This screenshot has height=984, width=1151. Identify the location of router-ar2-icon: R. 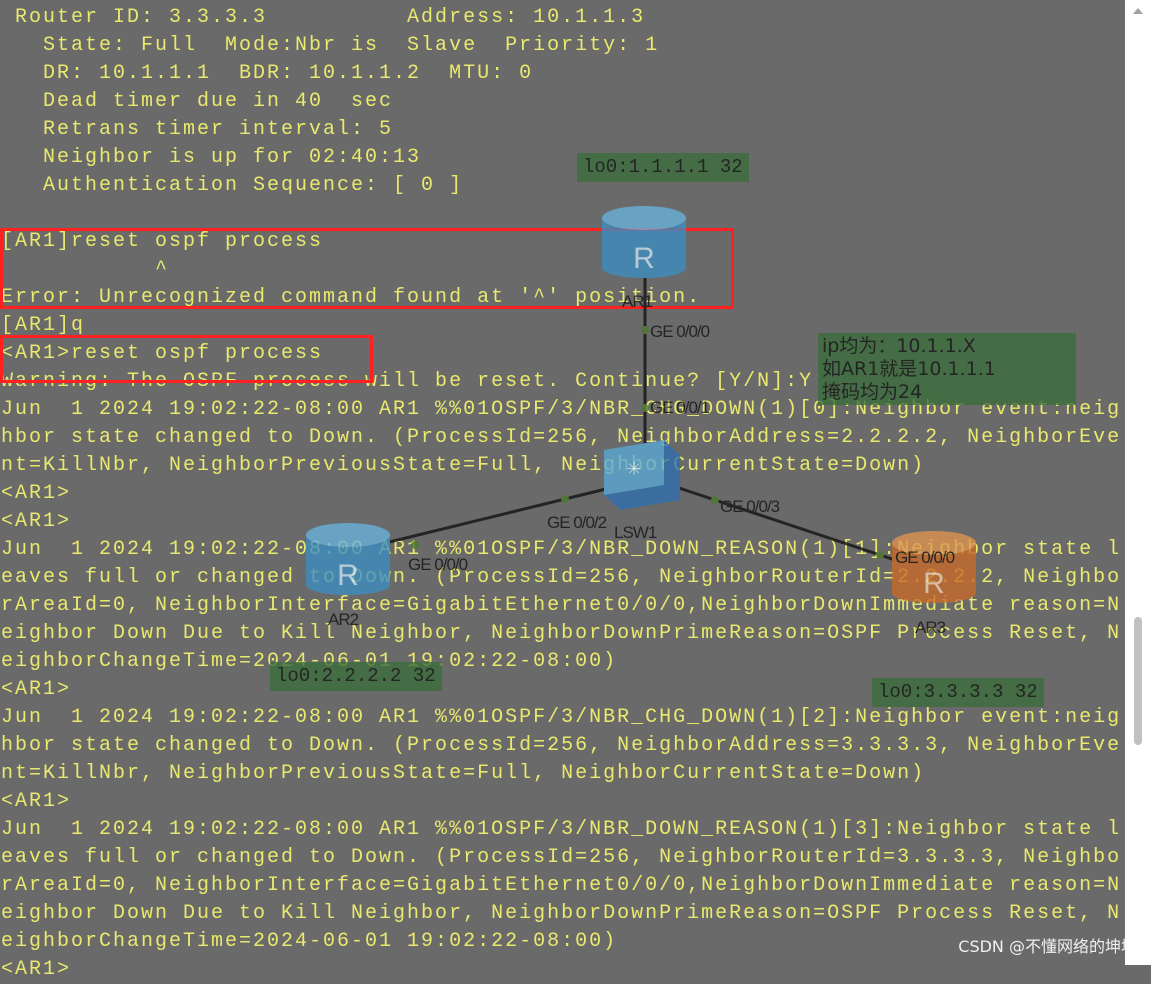
(348, 559).